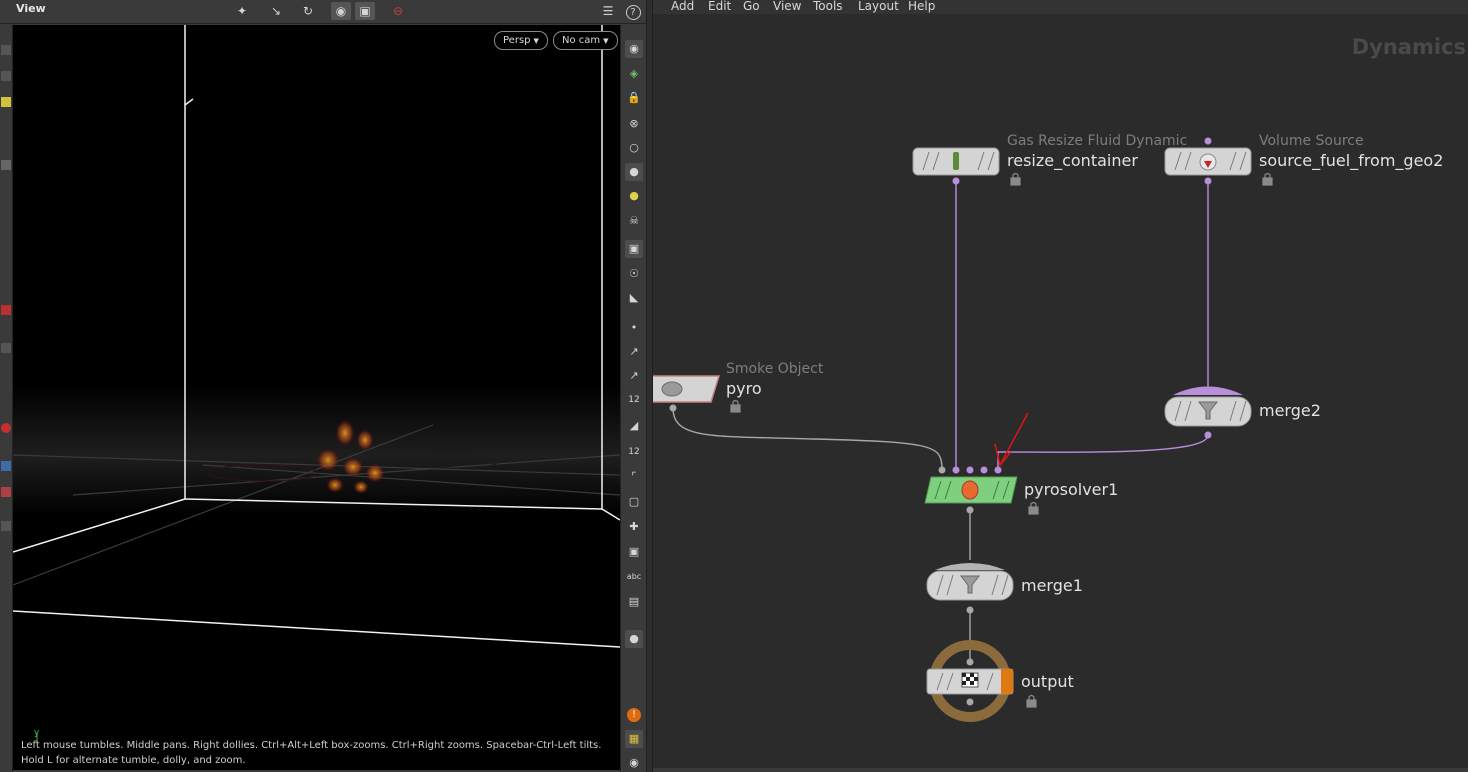 Image resolution: width=1468 pixels, height=772 pixels. I want to click on bbox-icon: ▢, so click(634, 502).